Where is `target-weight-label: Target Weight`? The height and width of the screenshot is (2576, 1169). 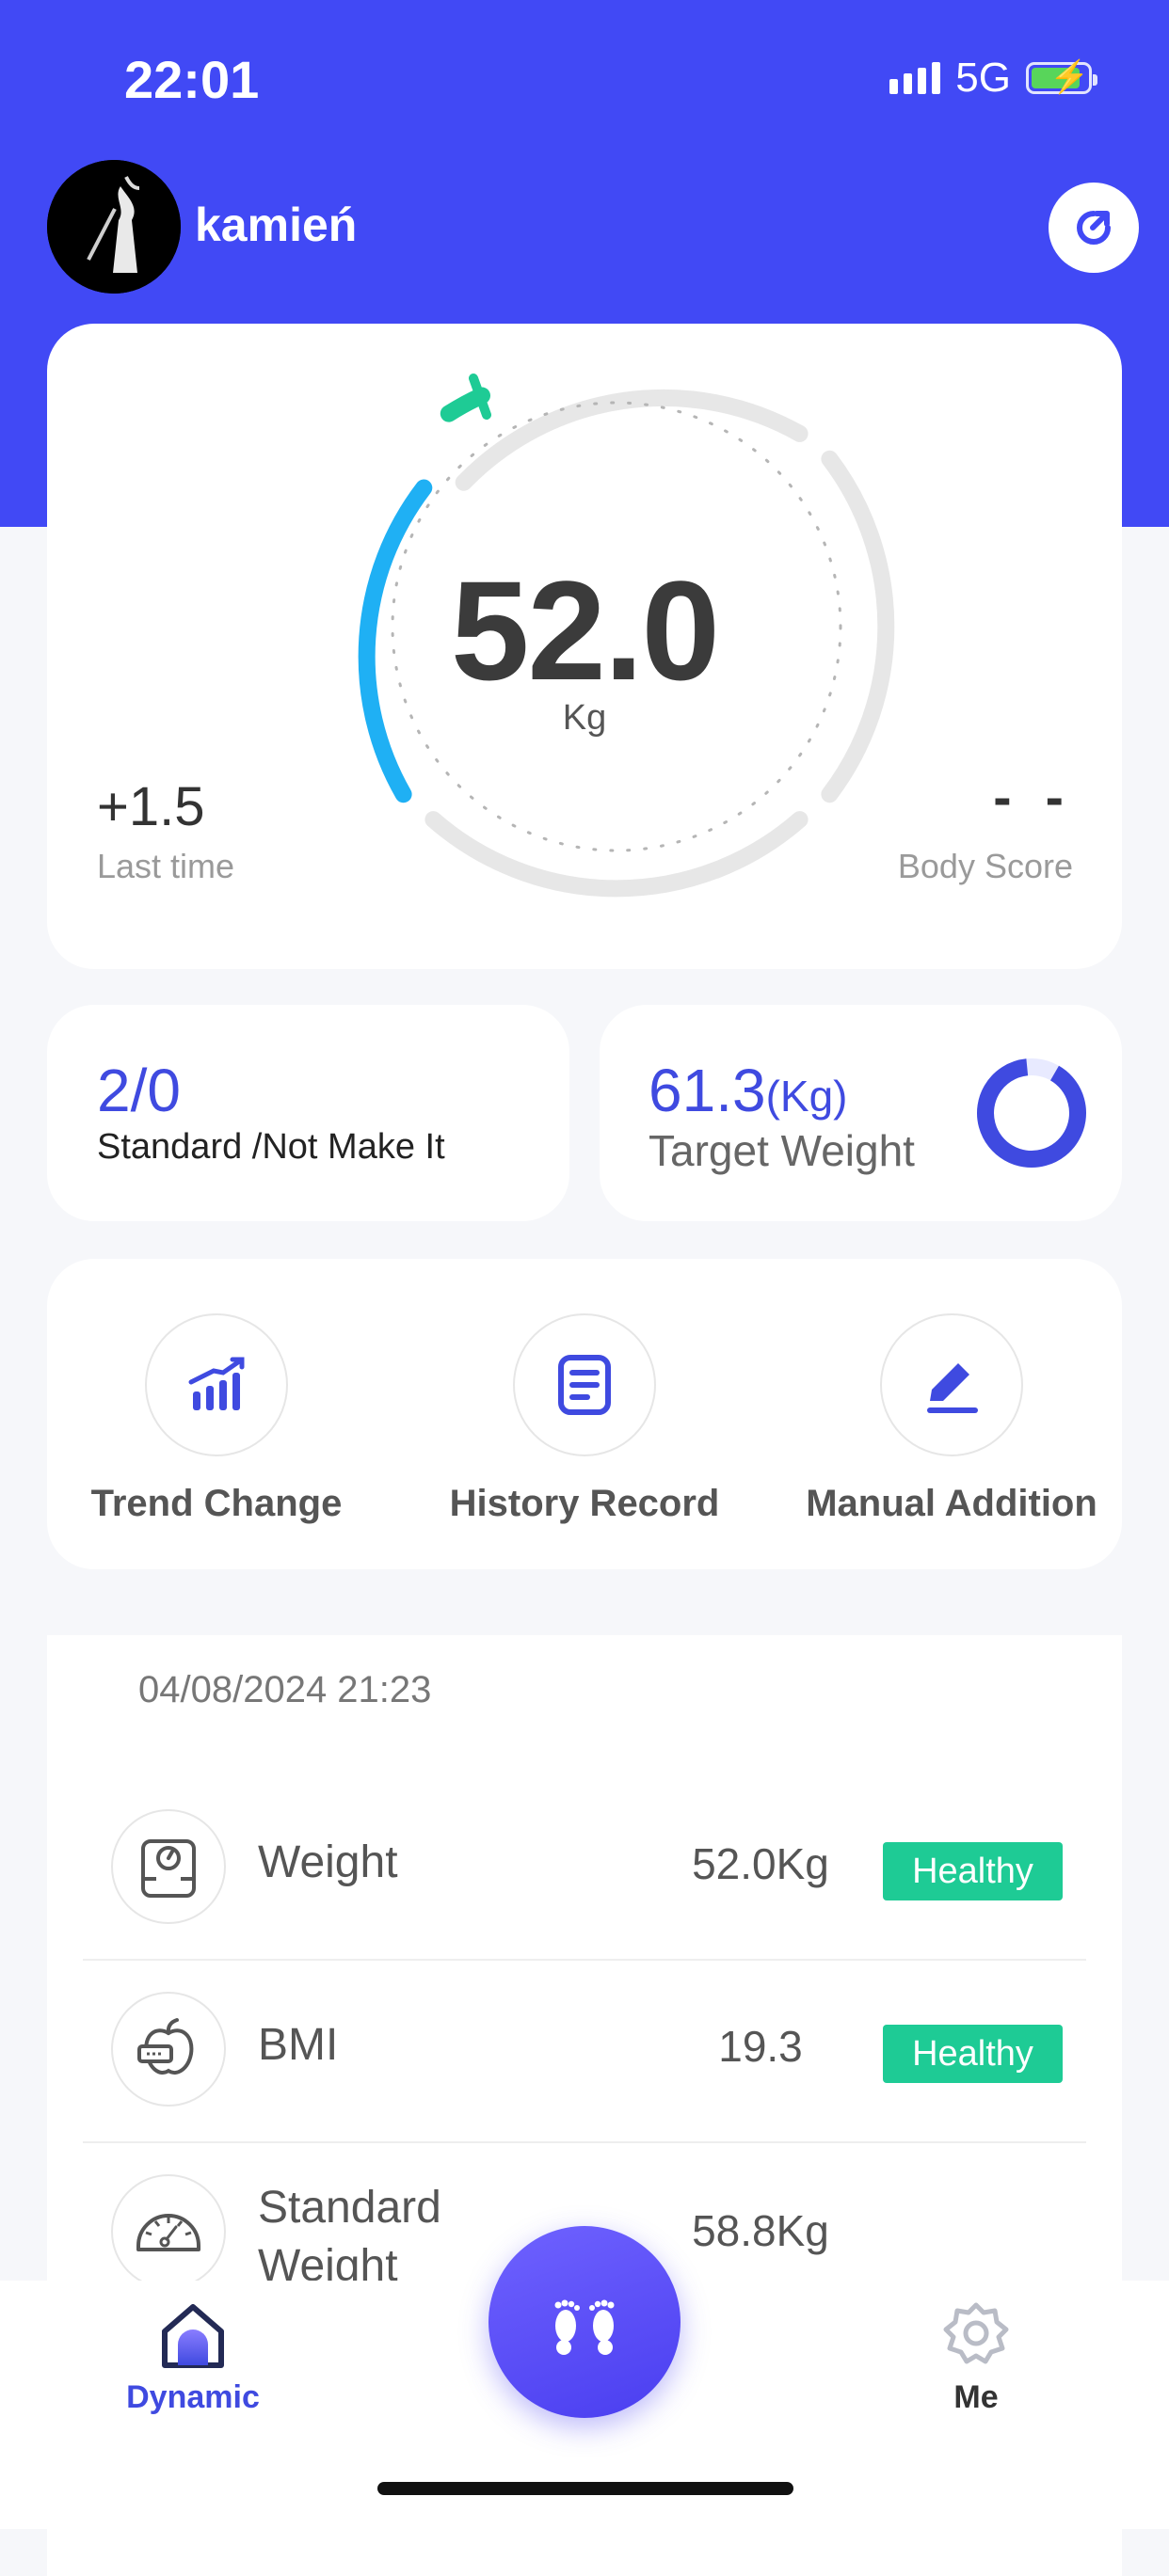 target-weight-label: Target Weight is located at coordinates (782, 1150).